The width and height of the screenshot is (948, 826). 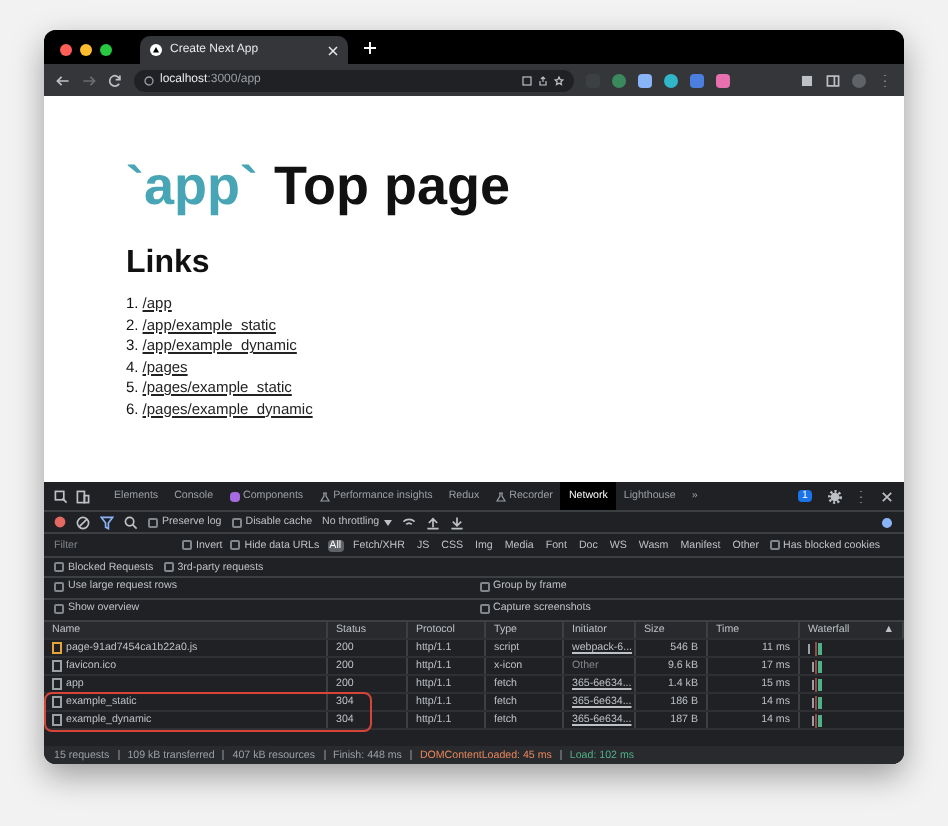 I want to click on reload-icon, so click(x=115, y=80).